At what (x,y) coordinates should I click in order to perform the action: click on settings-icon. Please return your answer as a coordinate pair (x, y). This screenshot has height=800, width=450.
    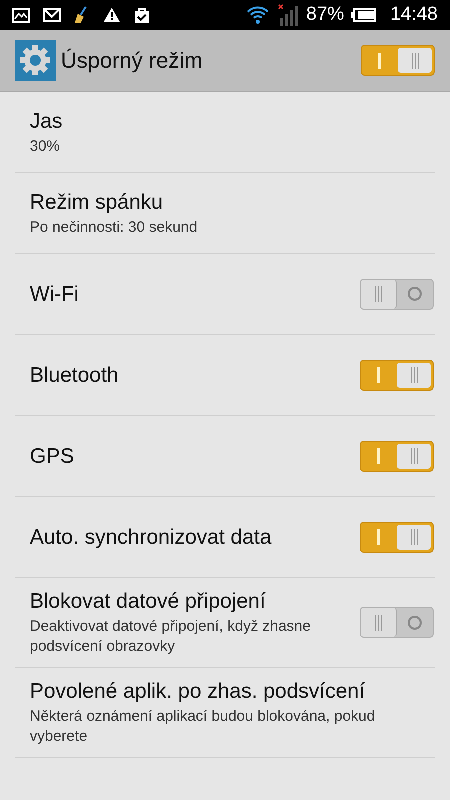
    Looking at the image, I should click on (35, 60).